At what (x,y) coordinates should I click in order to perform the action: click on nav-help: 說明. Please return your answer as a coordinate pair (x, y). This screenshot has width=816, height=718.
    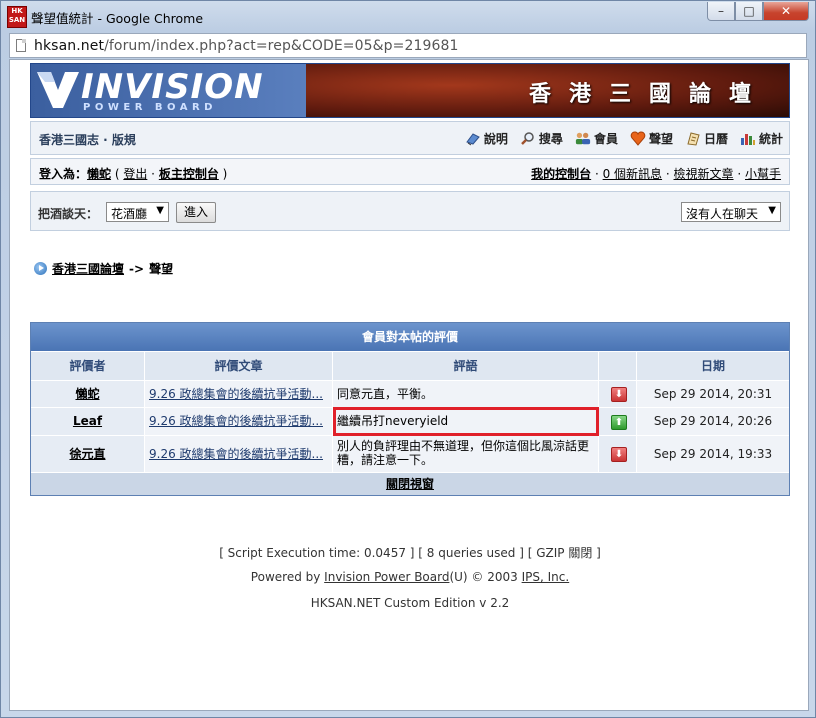
    Looking at the image, I should click on (486, 138).